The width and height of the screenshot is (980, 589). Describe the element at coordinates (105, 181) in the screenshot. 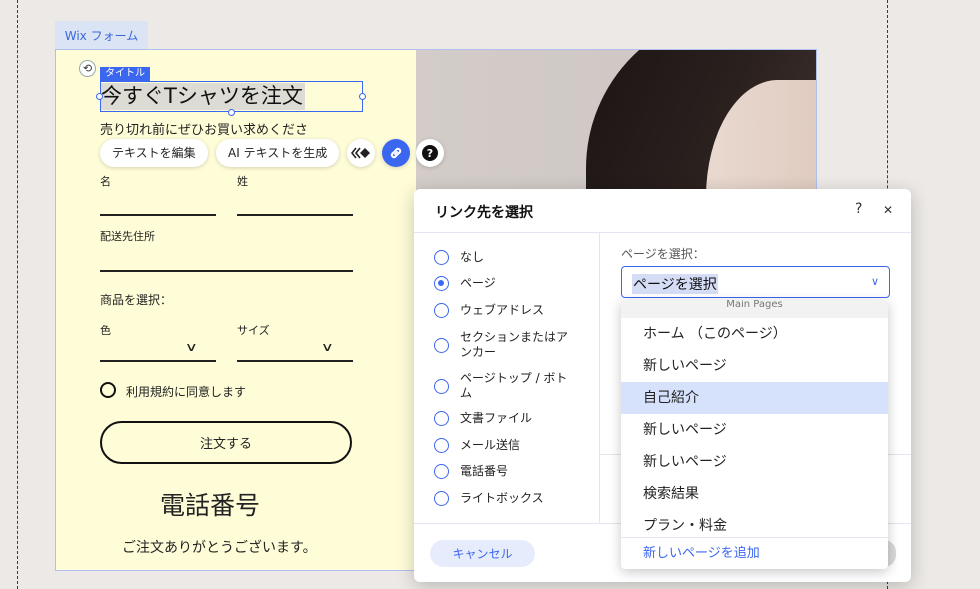

I see `first-name-label: 名` at that location.